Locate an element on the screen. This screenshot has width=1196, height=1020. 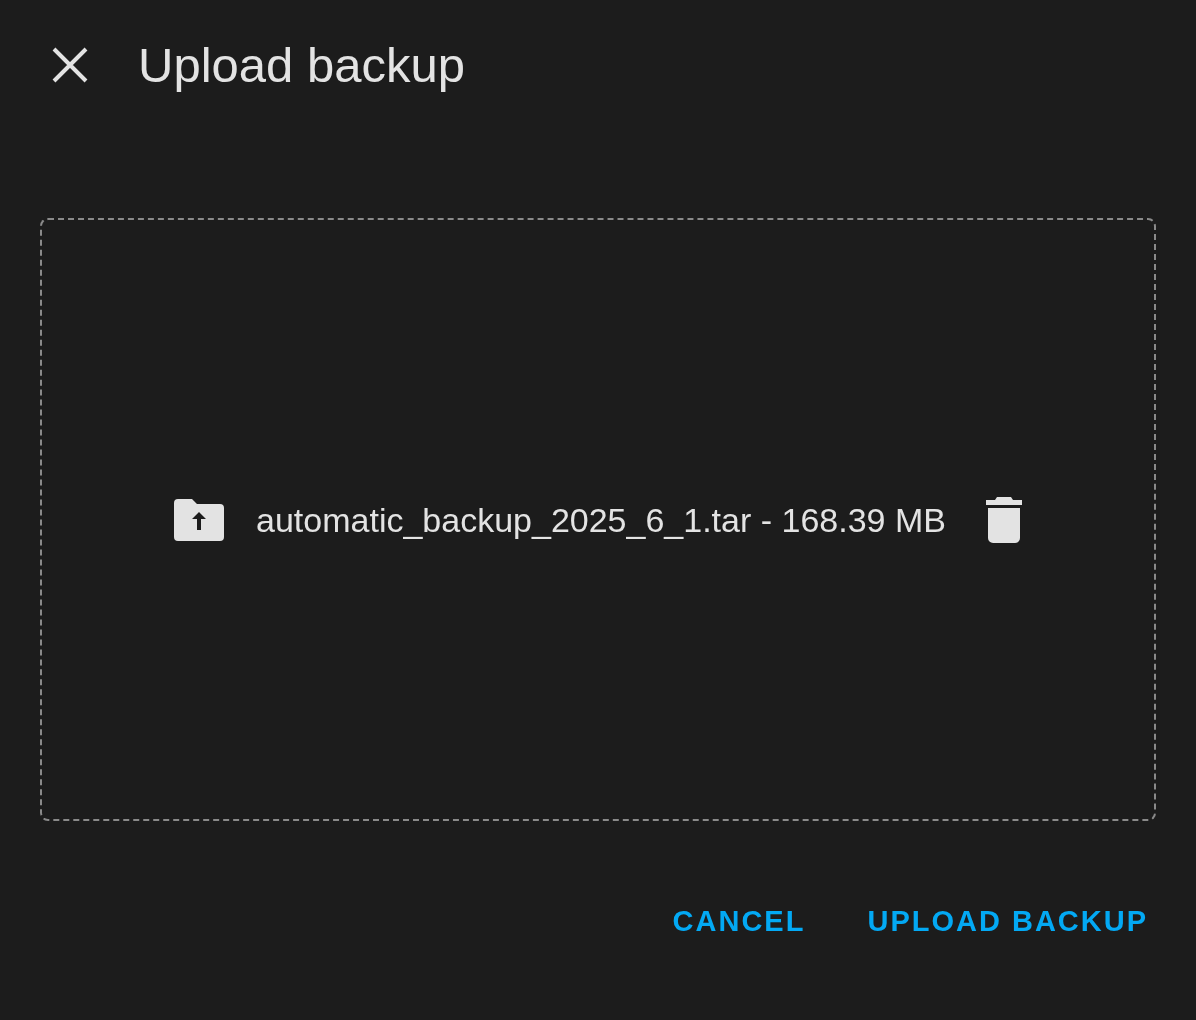
trash-icon is located at coordinates (1003, 519).